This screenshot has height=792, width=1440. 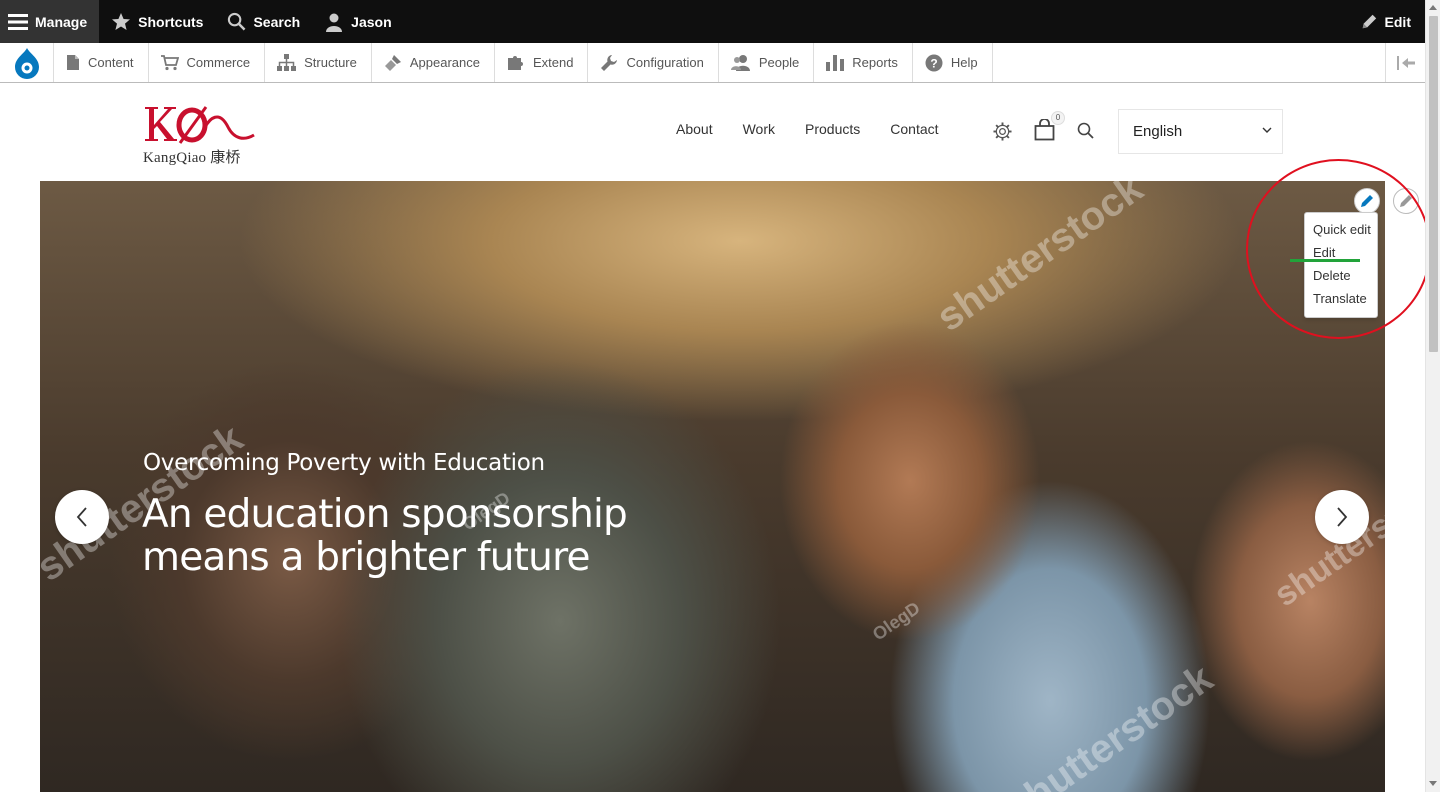 What do you see at coordinates (832, 129) in the screenshot?
I see `nav-link-products: Products` at bounding box center [832, 129].